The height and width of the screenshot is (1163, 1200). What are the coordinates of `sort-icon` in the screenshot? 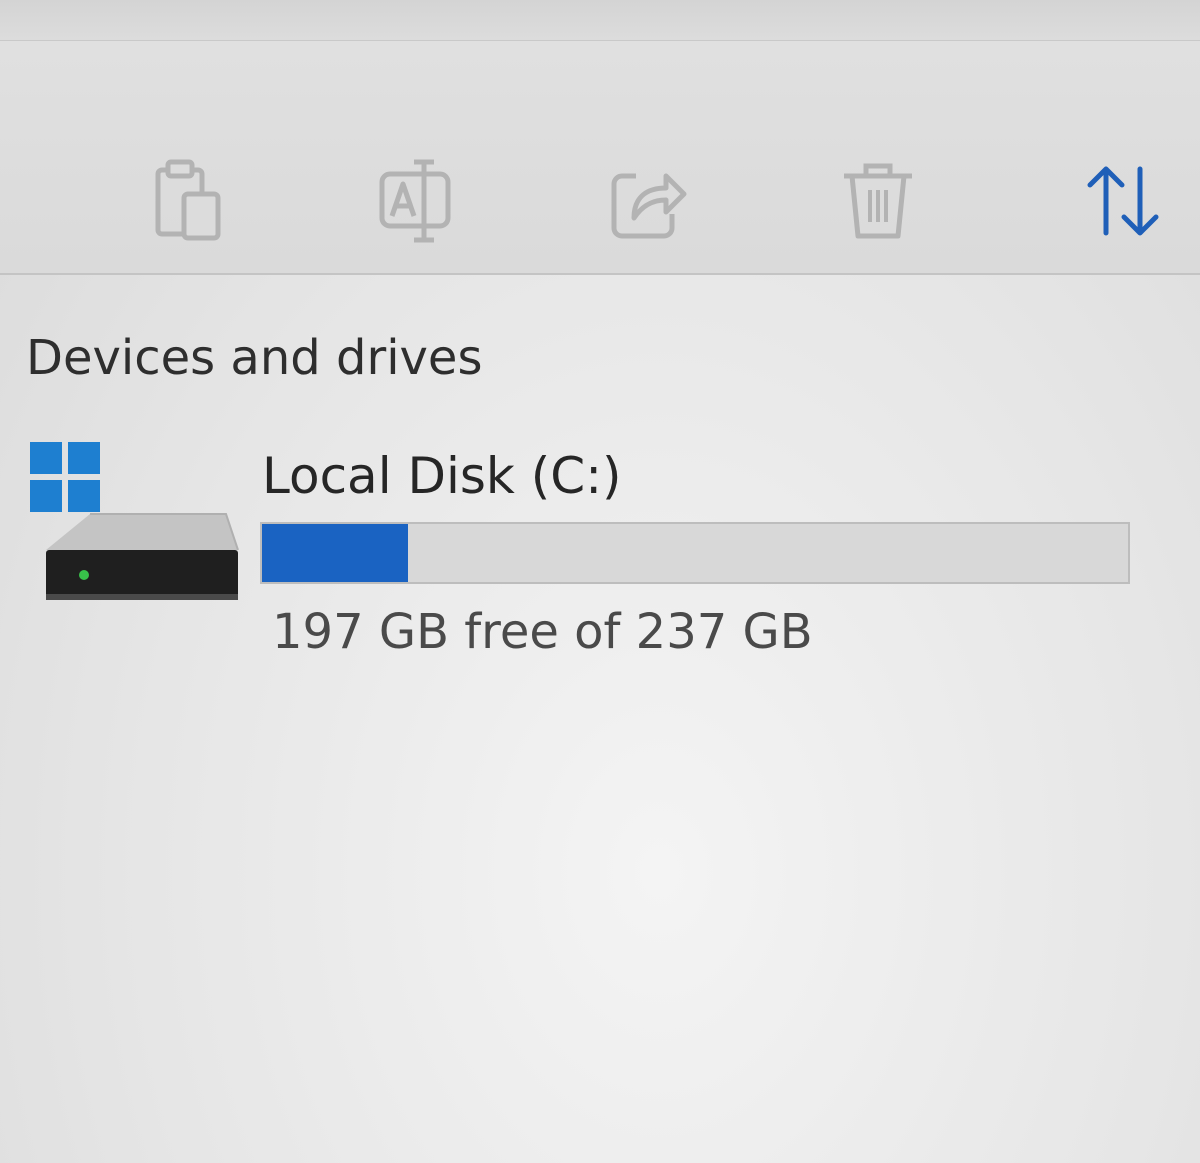 It's located at (1123, 201).